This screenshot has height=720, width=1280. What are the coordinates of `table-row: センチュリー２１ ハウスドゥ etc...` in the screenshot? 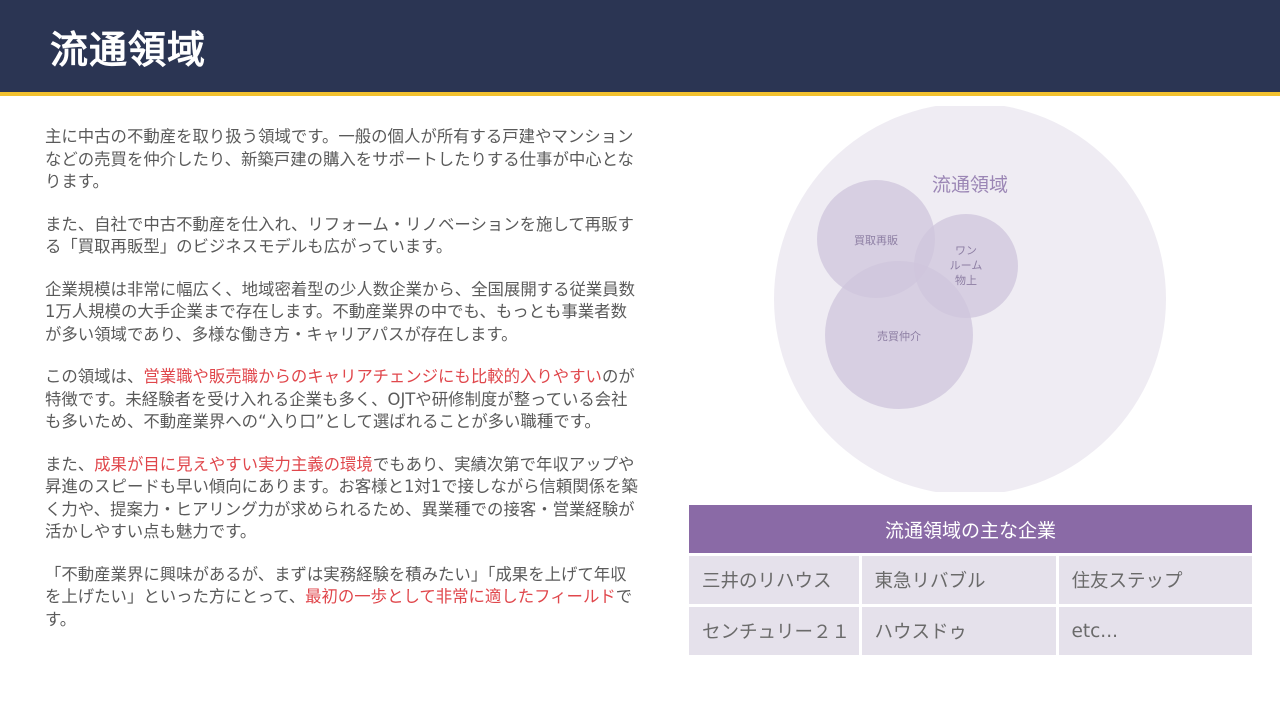 It's located at (971, 629).